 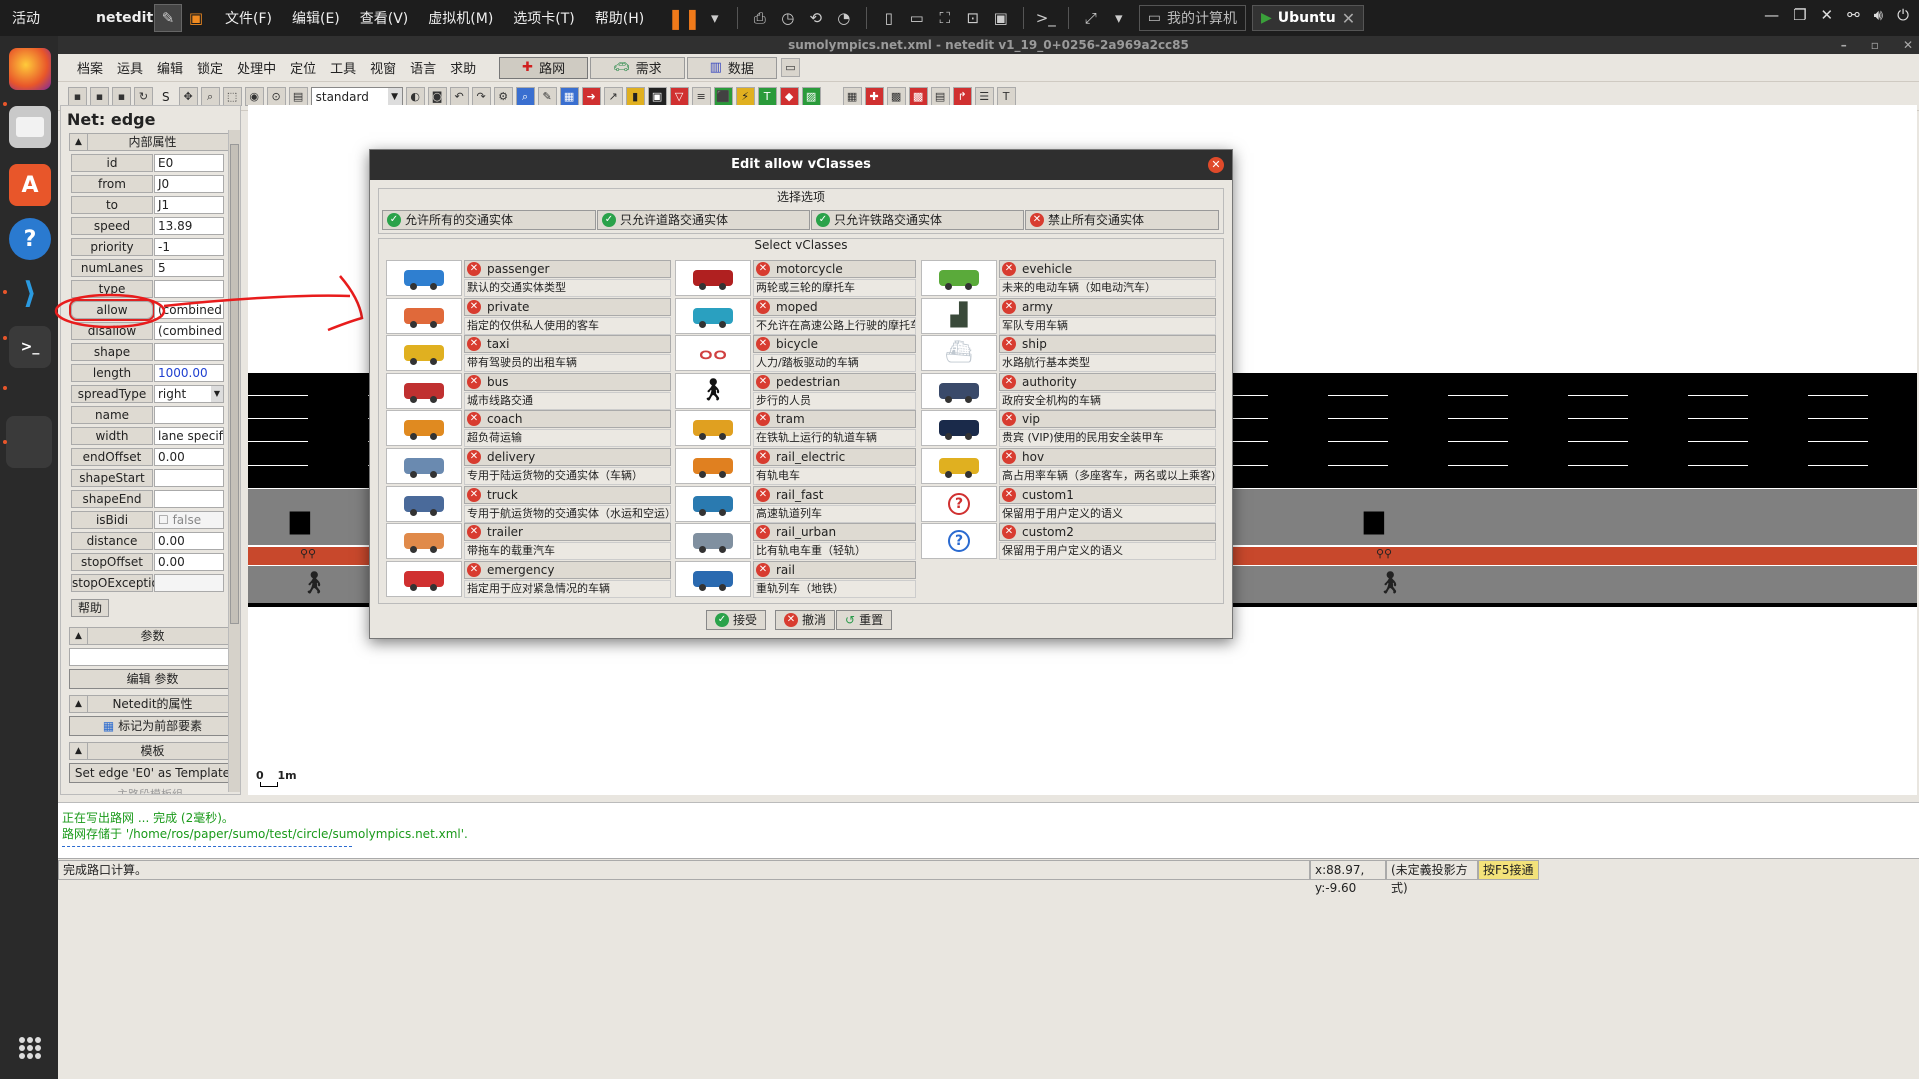 What do you see at coordinates (684, 18) in the screenshot?
I see `pause-icon: ❚❚` at bounding box center [684, 18].